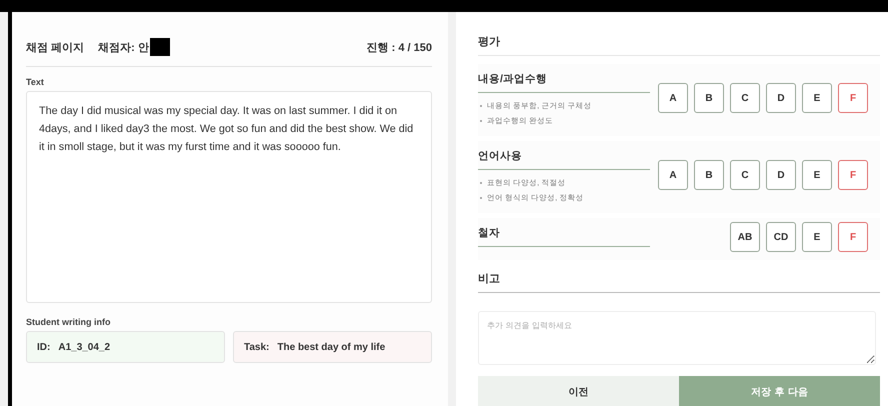 This screenshot has width=888, height=406. I want to click on grade-button: AB, so click(745, 237).